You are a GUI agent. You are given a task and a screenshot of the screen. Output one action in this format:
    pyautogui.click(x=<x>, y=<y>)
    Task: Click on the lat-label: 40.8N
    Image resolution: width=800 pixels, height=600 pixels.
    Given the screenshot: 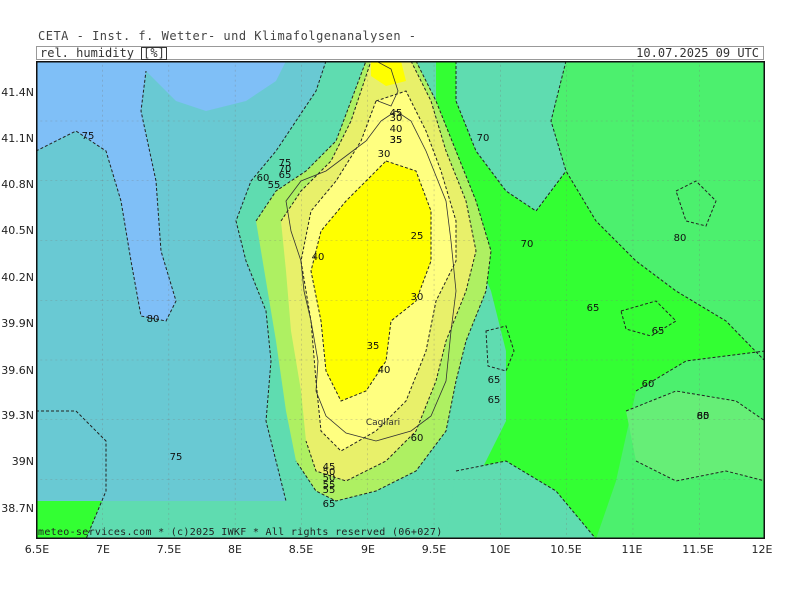 What is the action you would take?
    pyautogui.click(x=17, y=184)
    